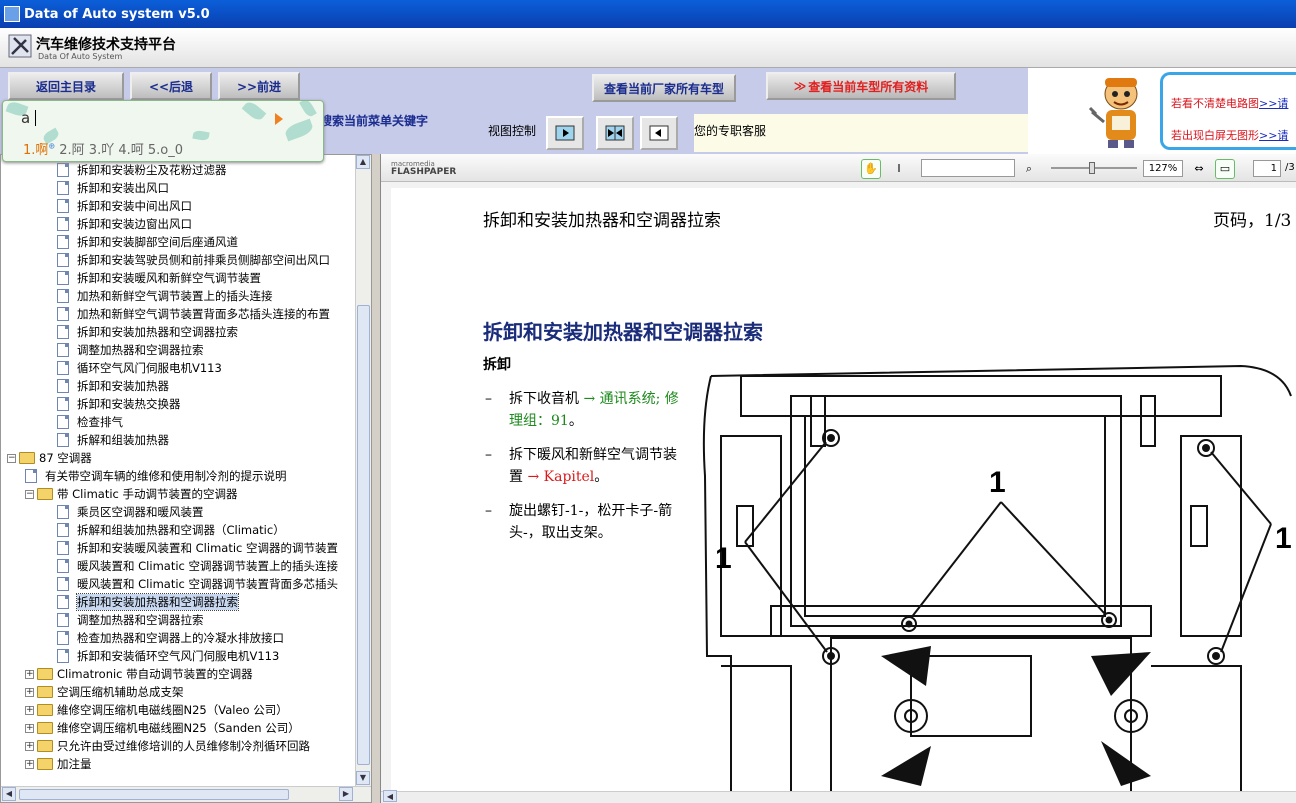  What do you see at coordinates (968, 168) in the screenshot?
I see `viewer-search-input` at bounding box center [968, 168].